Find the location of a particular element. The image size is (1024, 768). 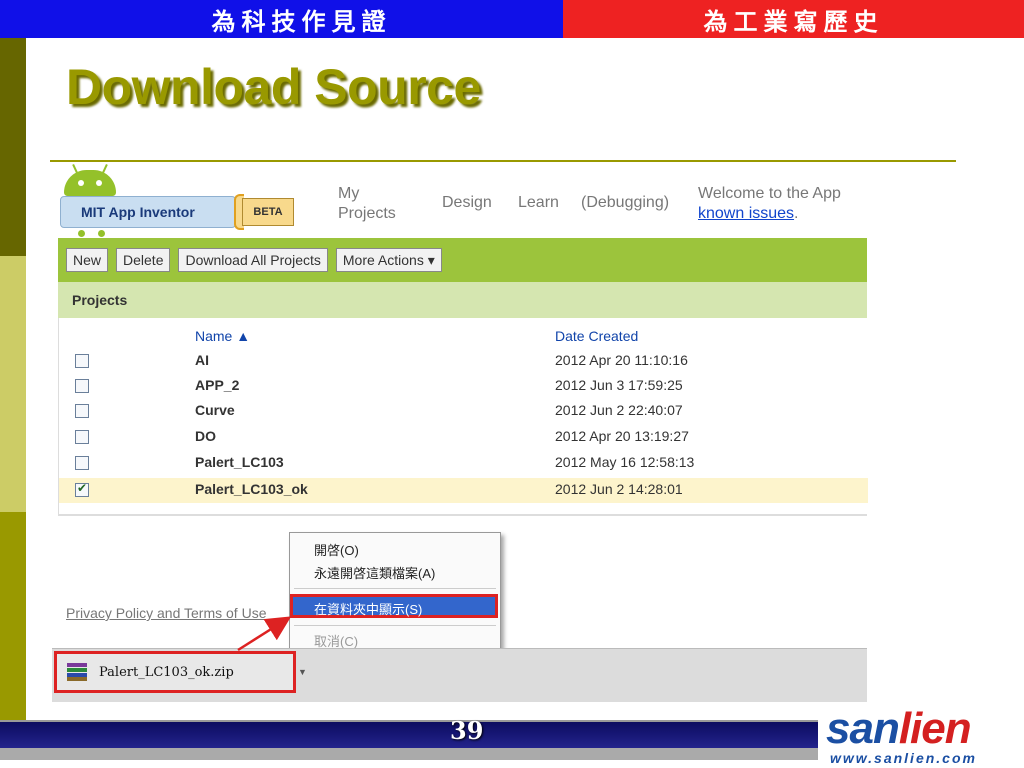

privacy-policy-link: Privacy Policy and Terms of Use is located at coordinates (166, 613).